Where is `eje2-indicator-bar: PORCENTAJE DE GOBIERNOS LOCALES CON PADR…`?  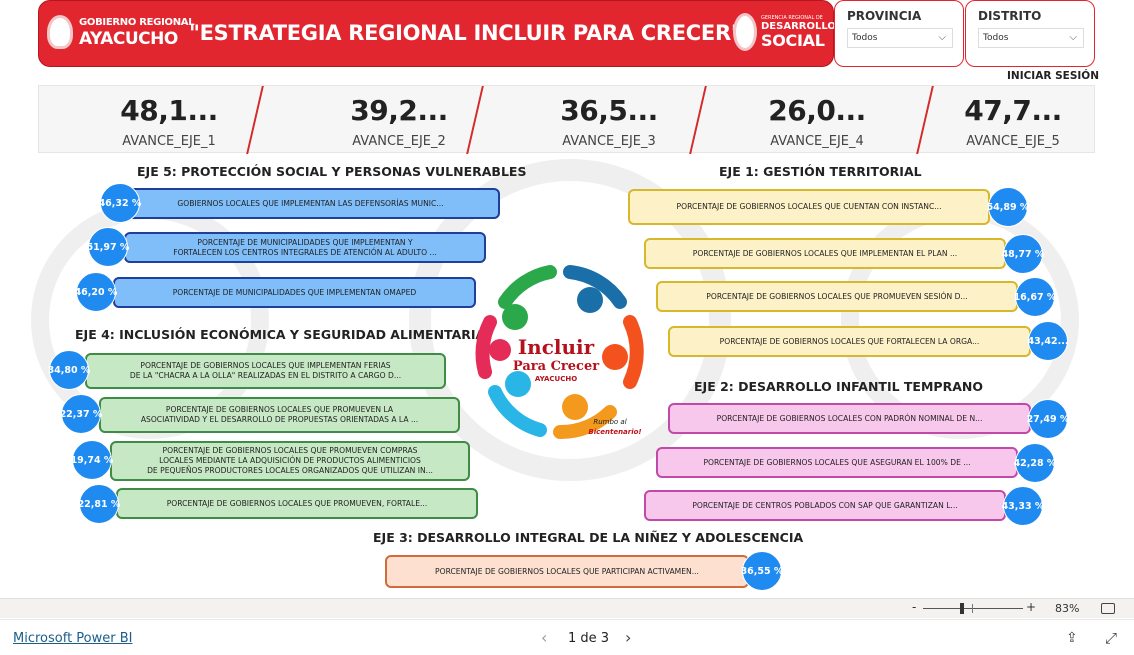 eje2-indicator-bar: PORCENTAJE DE GOBIERNOS LOCALES CON PADR… is located at coordinates (849, 418).